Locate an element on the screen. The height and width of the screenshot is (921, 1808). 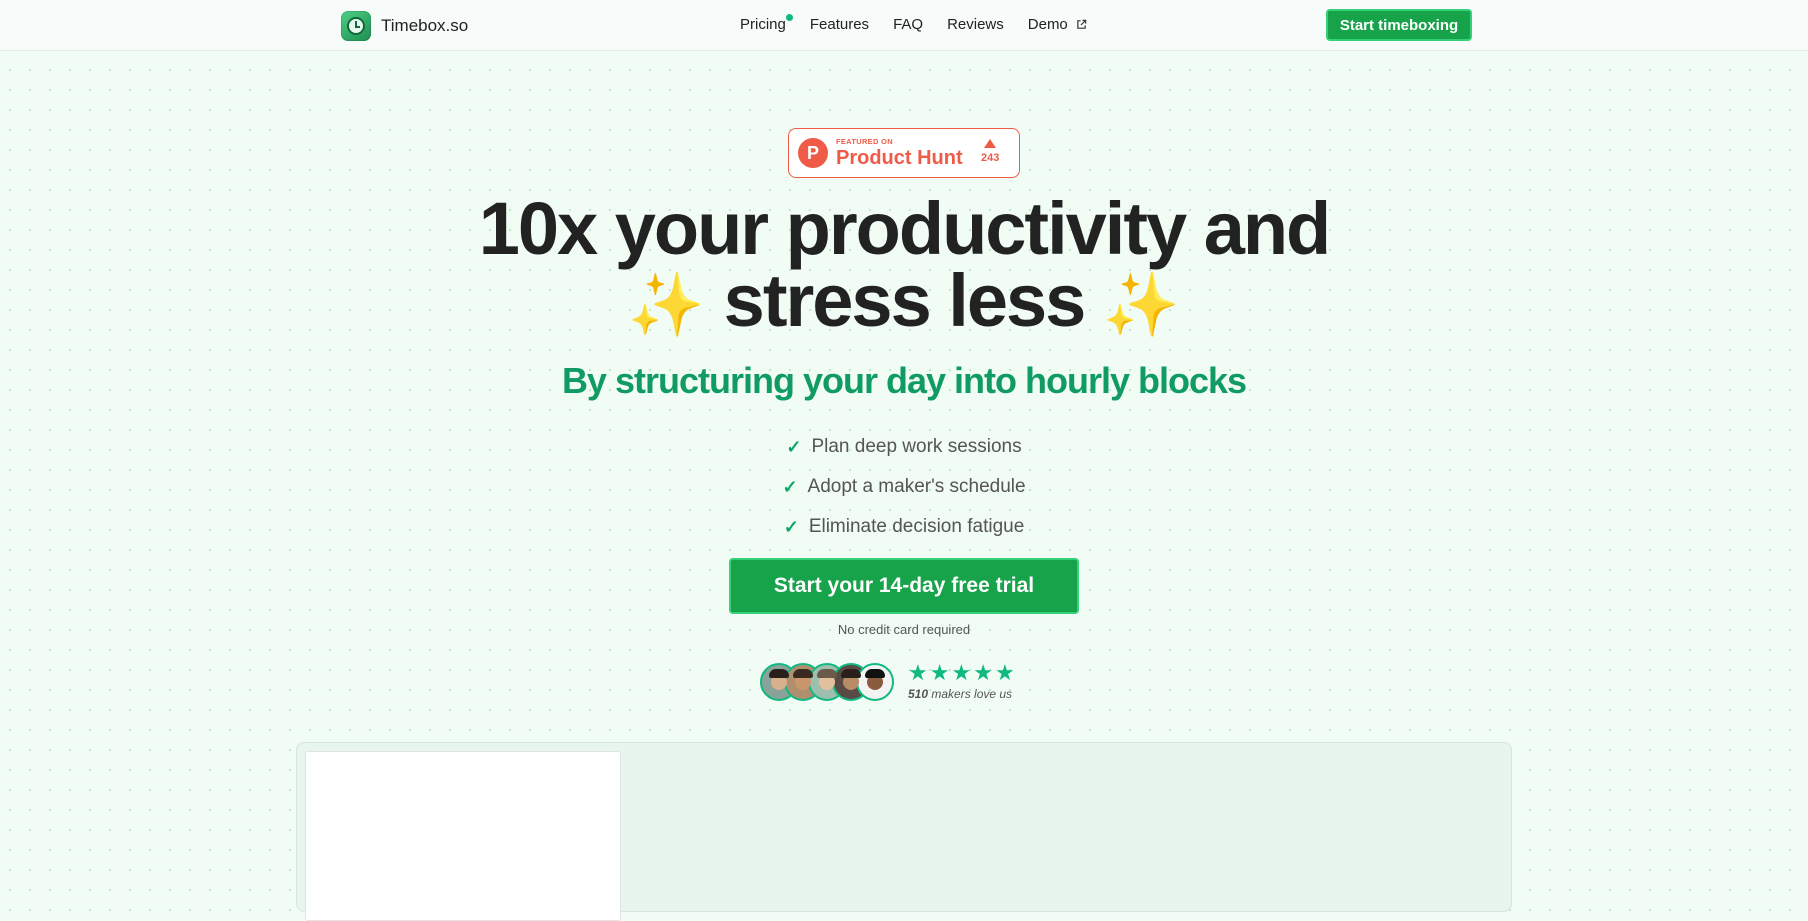
social-proof: ★ ★ ★ ★ ★ 510 makers love us is located at coordinates (887, 681).